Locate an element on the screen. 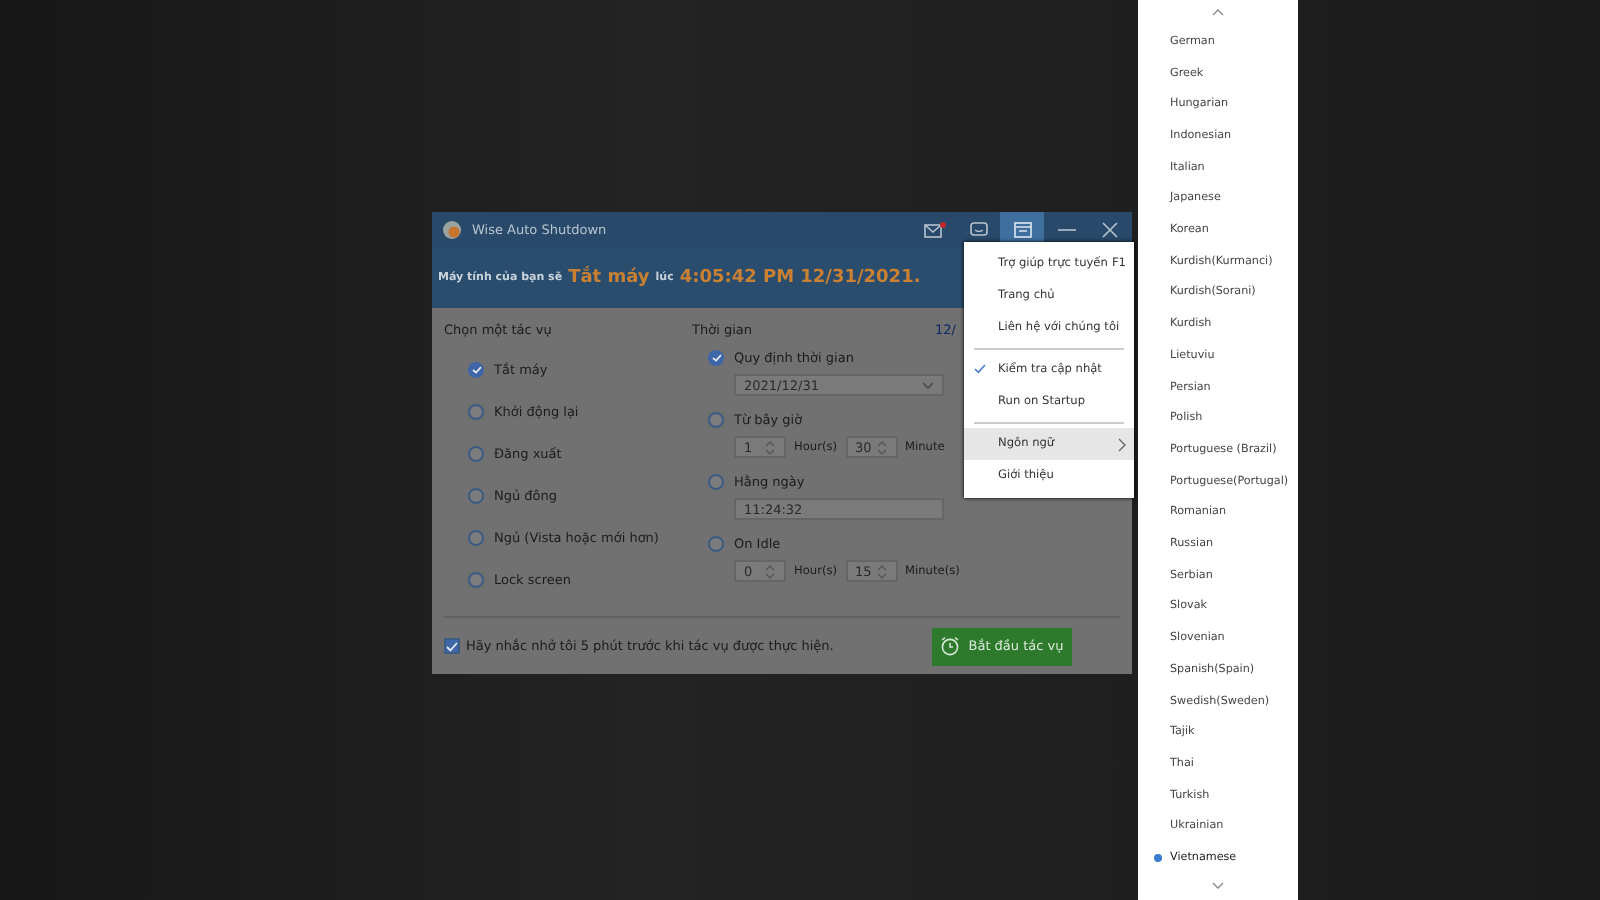 This screenshot has height=900, width=1600. smiley-icon is located at coordinates (978, 230).